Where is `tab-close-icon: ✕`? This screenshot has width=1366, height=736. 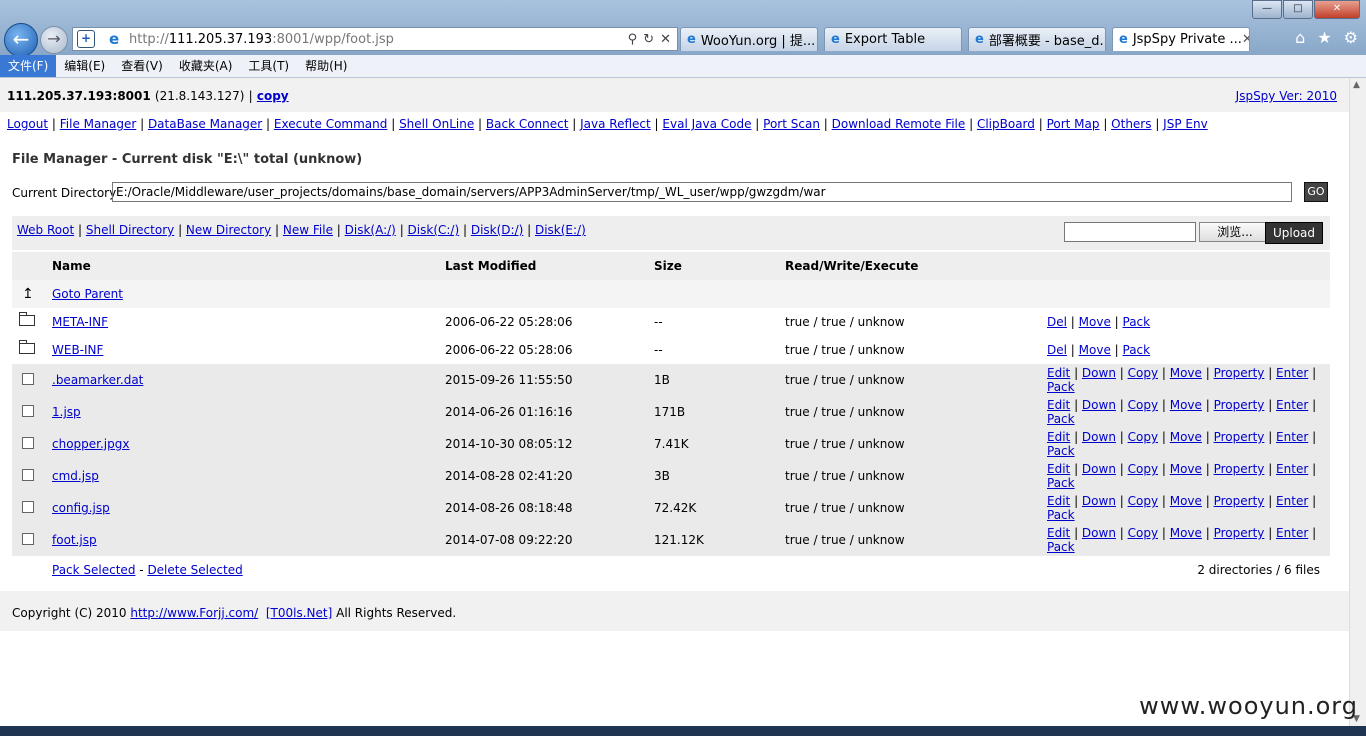
tab-close-icon: ✕ is located at coordinates (1245, 39).